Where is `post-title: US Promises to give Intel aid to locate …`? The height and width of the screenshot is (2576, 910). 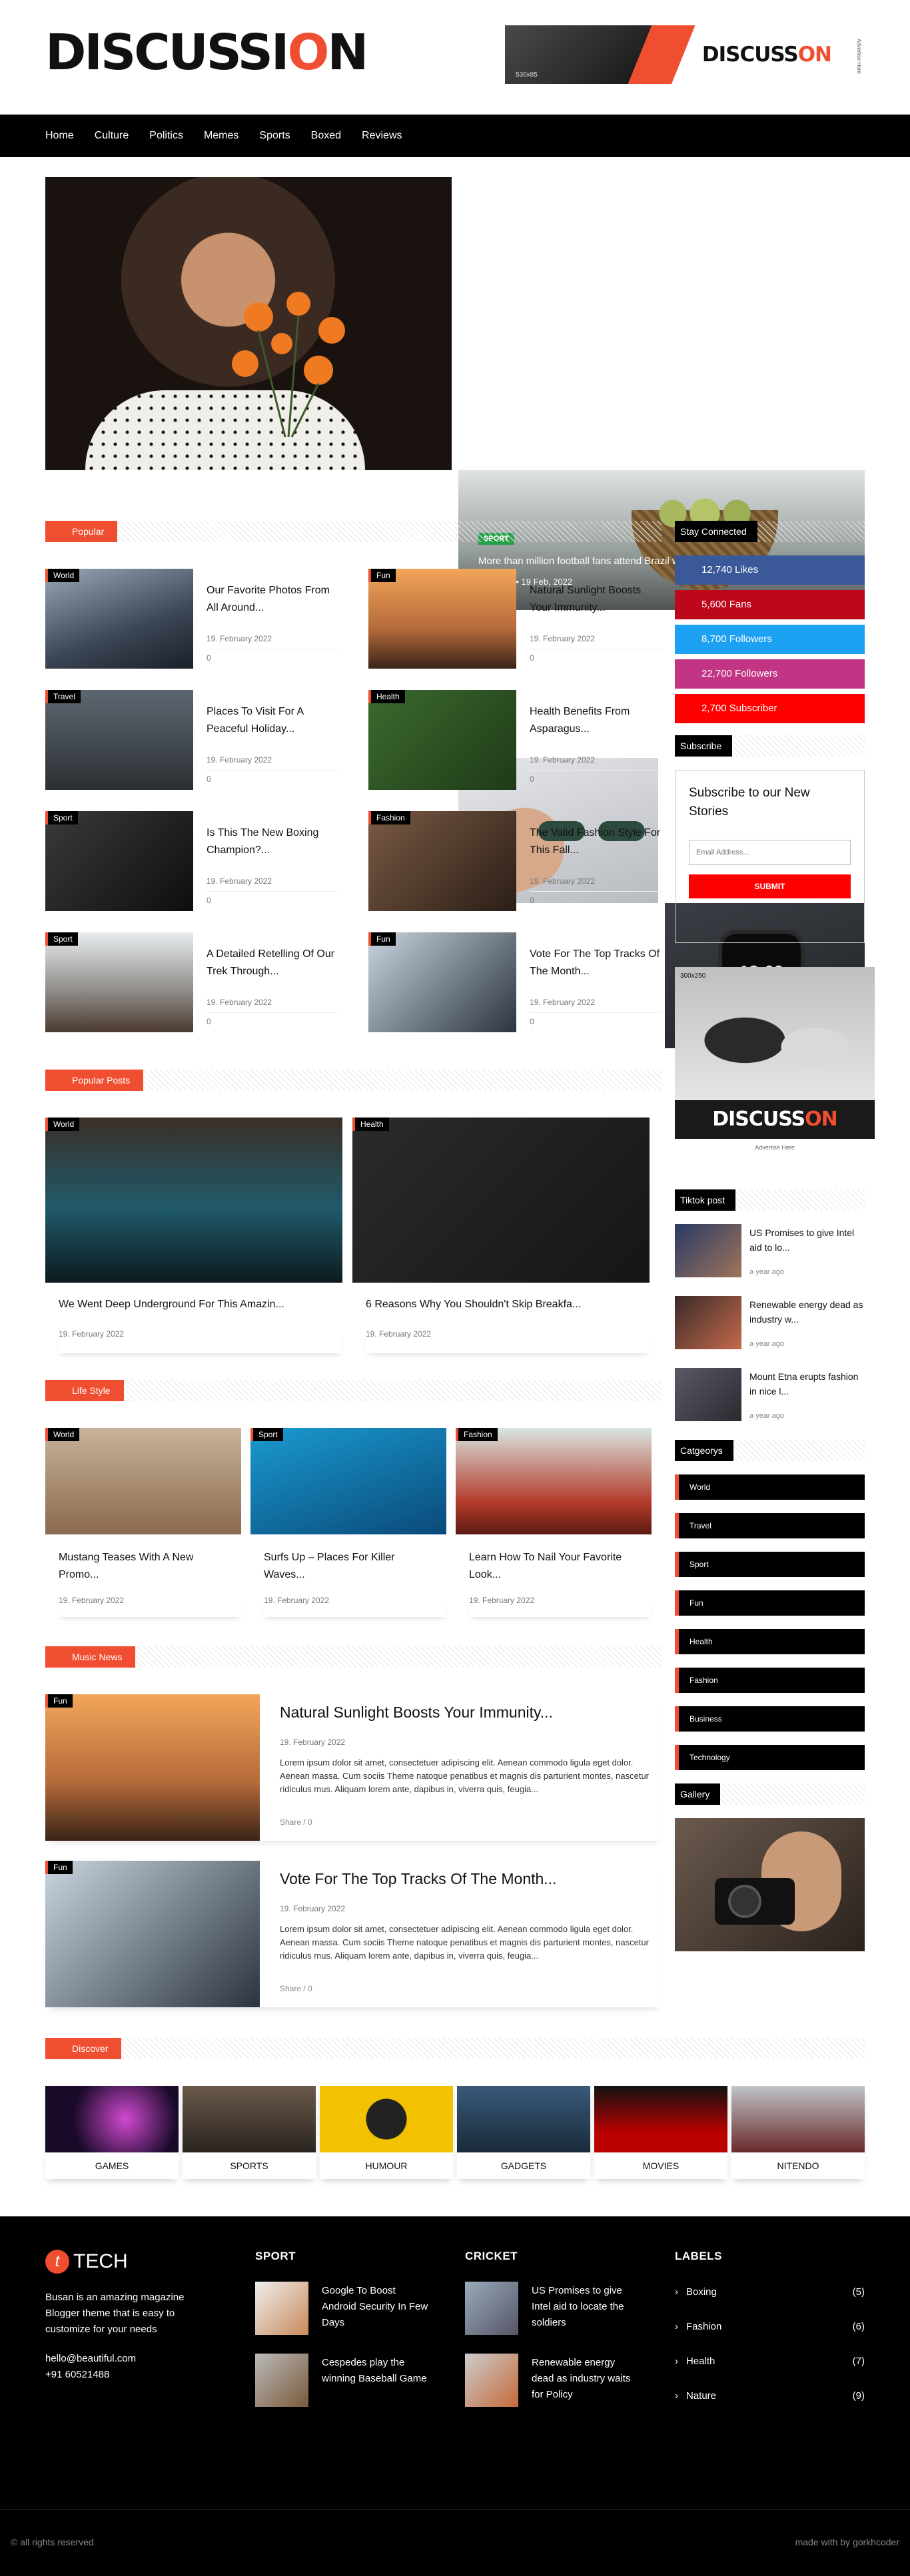
post-title: US Promises to give Intel aid to locate … is located at coordinates (585, 2307).